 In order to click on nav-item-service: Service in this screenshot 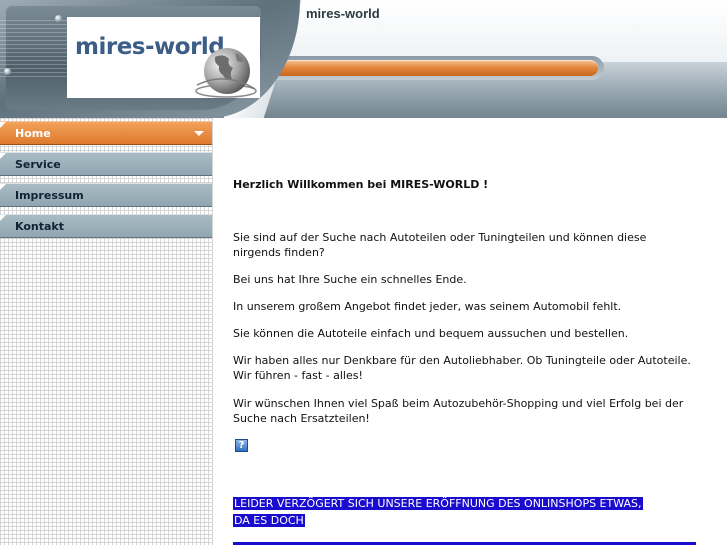, I will do `click(106, 164)`.